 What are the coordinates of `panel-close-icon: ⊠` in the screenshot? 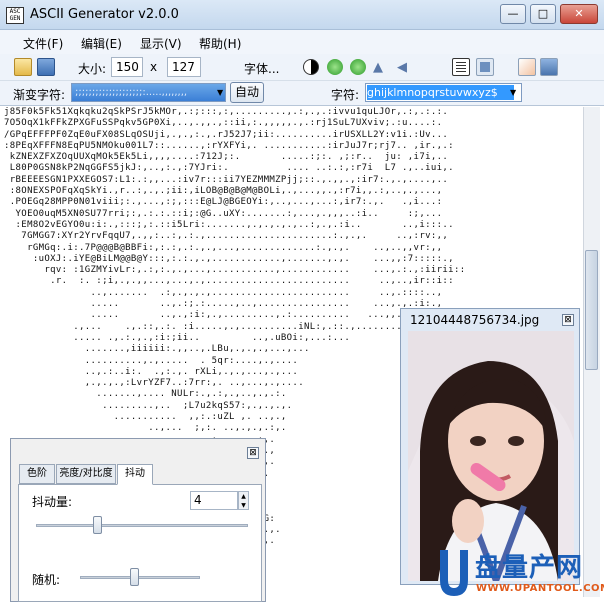 It's located at (253, 453).